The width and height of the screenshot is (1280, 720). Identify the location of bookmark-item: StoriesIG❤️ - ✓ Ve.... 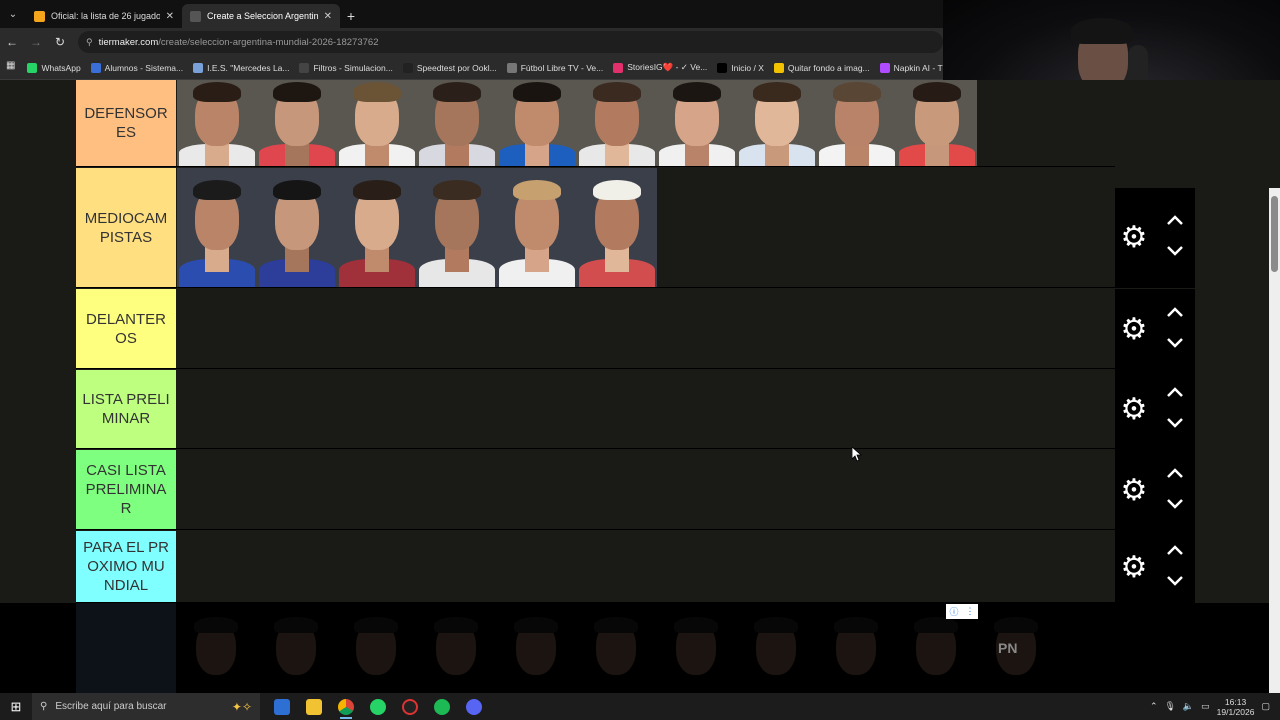
(660, 67).